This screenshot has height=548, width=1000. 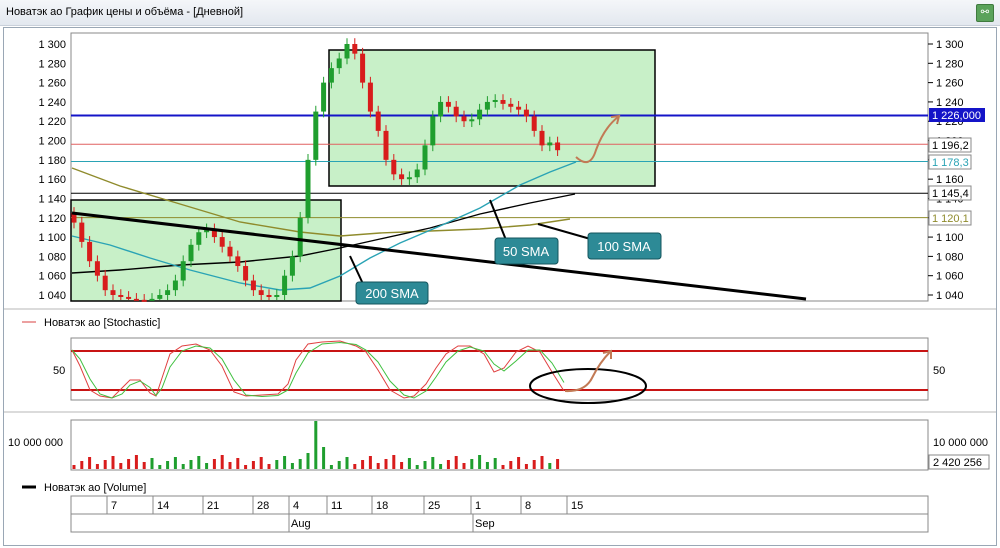 I want to click on price-tick-left: 1 140, so click(x=52, y=199).